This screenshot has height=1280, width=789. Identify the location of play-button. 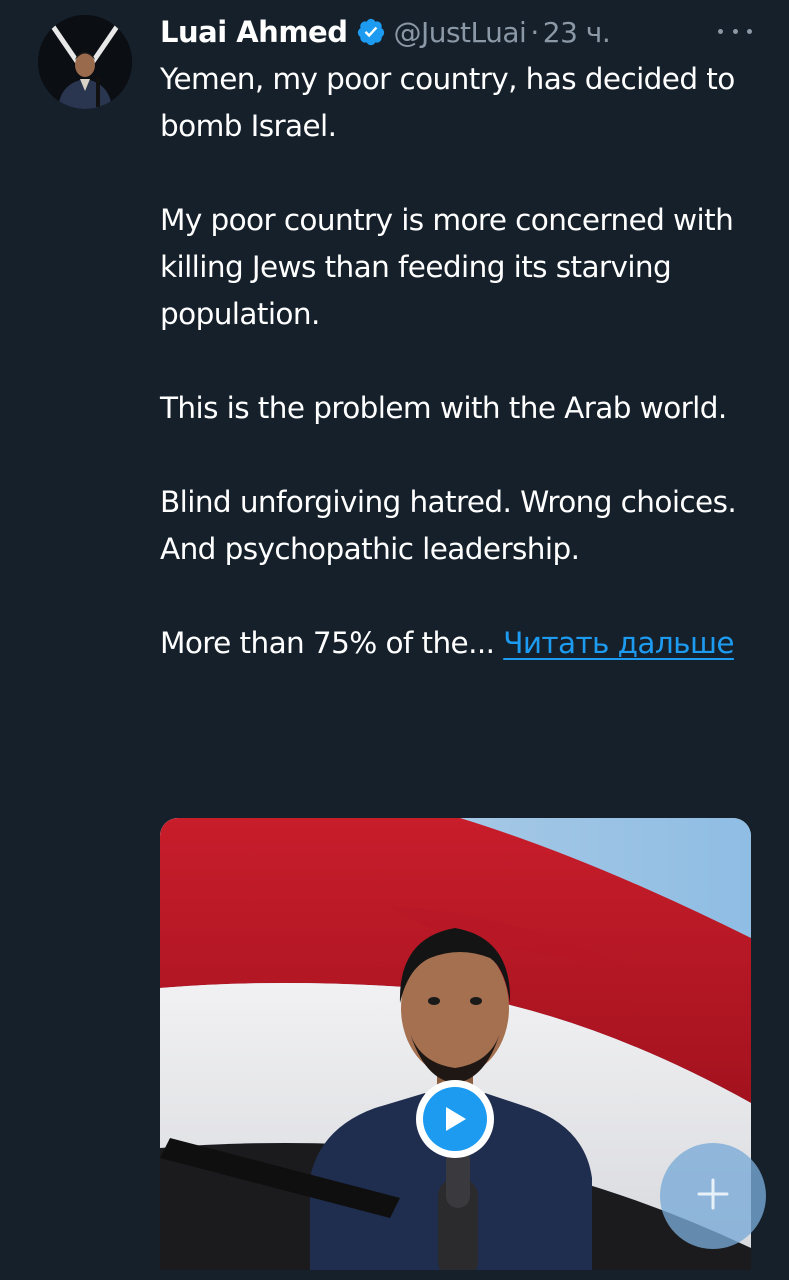
(455, 1119).